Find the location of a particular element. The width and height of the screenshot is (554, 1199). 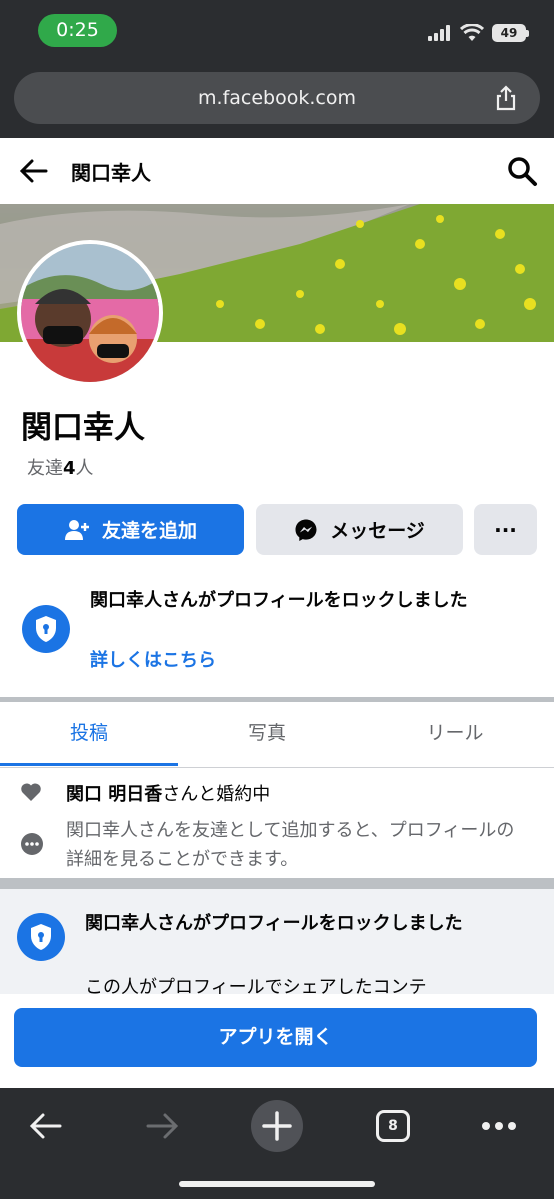

tab-switcher-button: 8 is located at coordinates (393, 1126).